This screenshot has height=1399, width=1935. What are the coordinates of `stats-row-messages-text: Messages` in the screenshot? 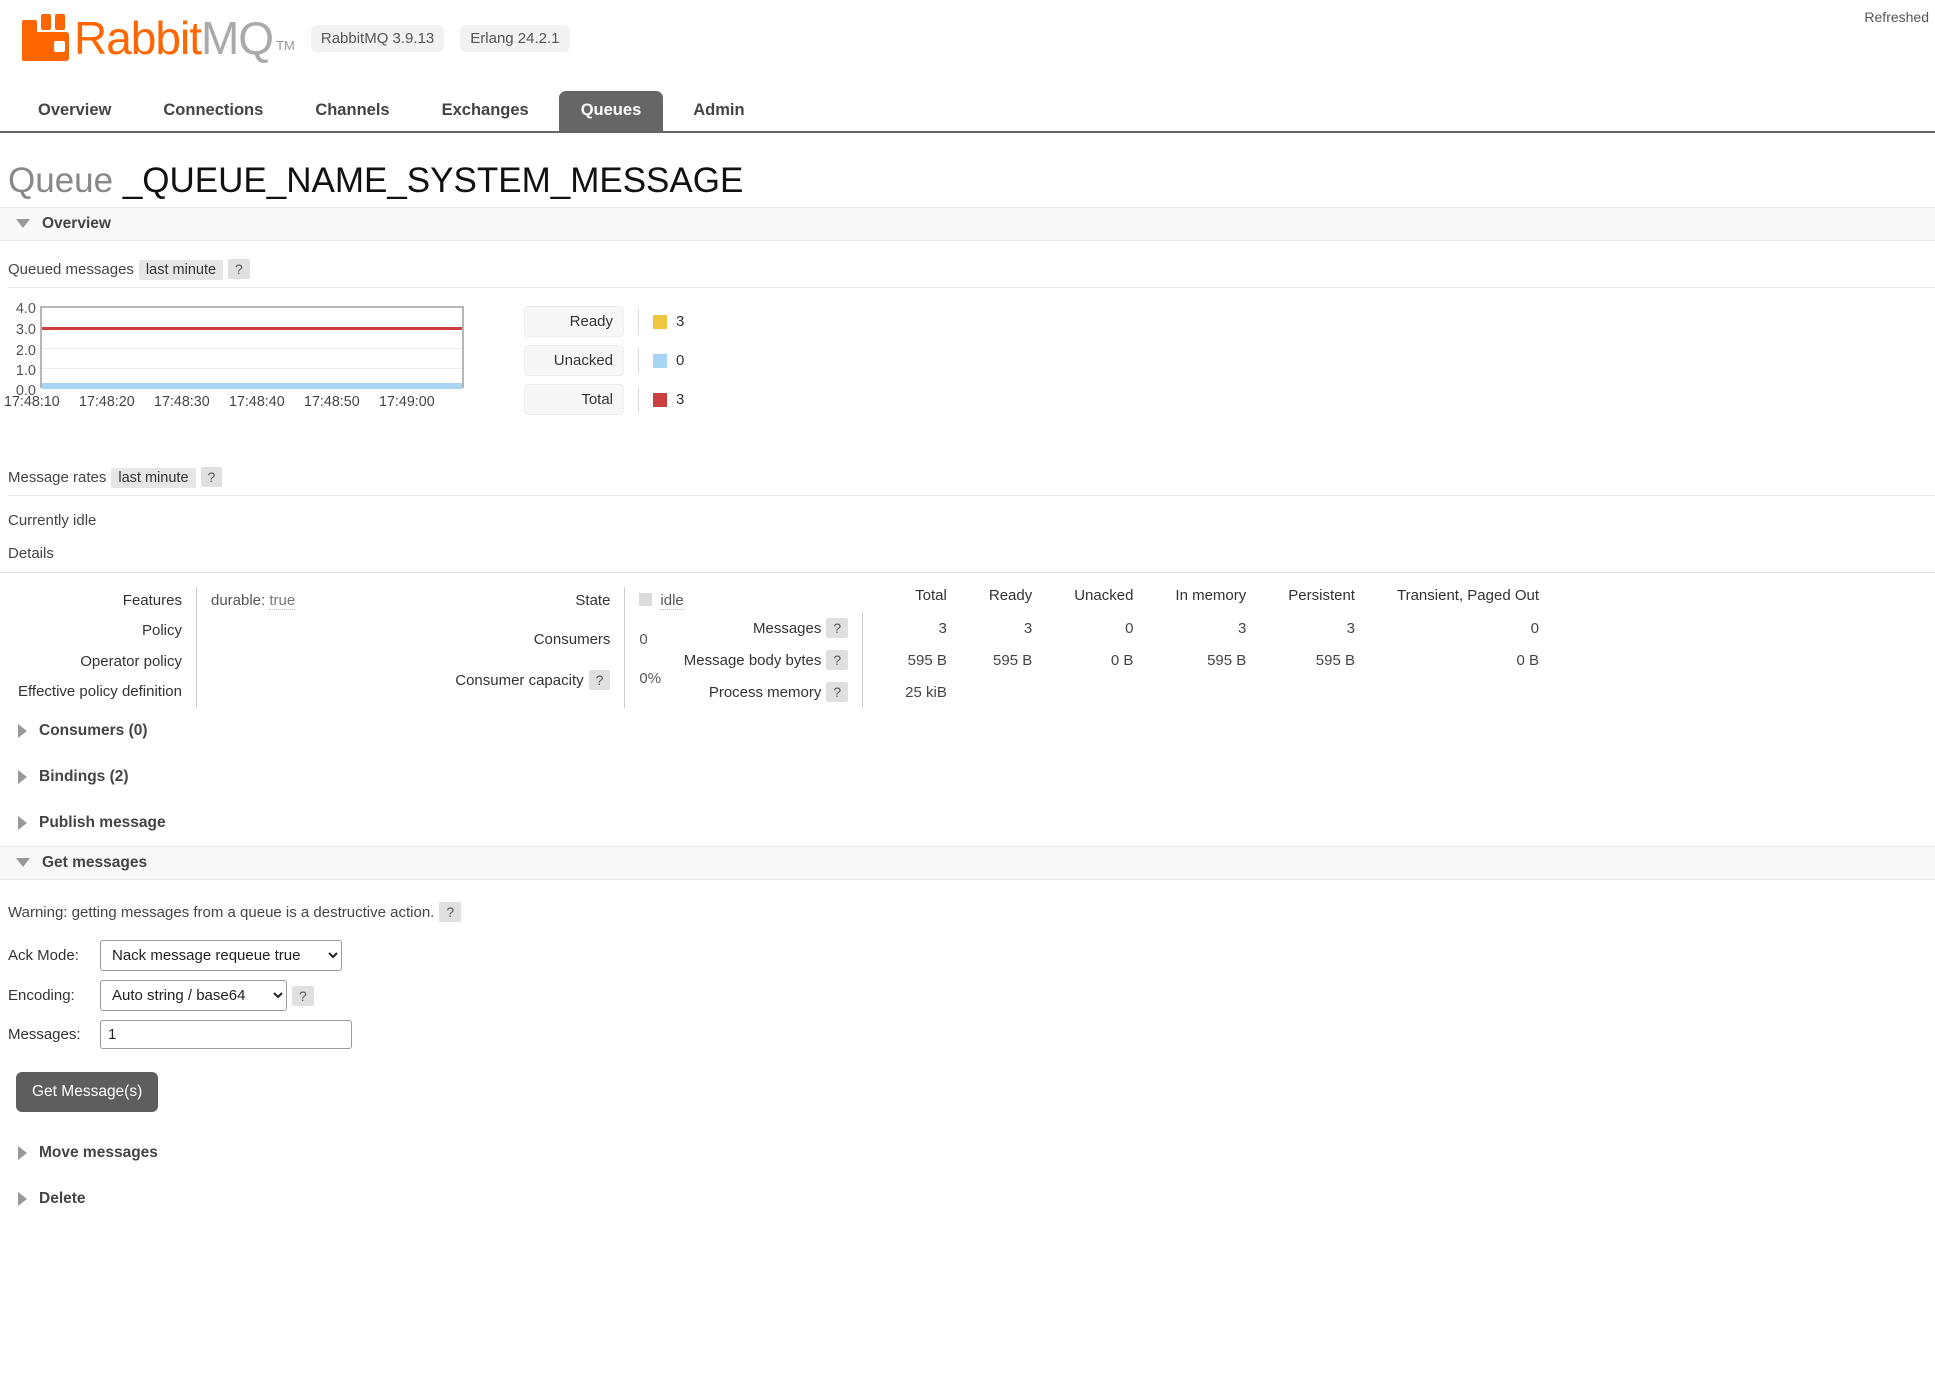 It's located at (787, 628).